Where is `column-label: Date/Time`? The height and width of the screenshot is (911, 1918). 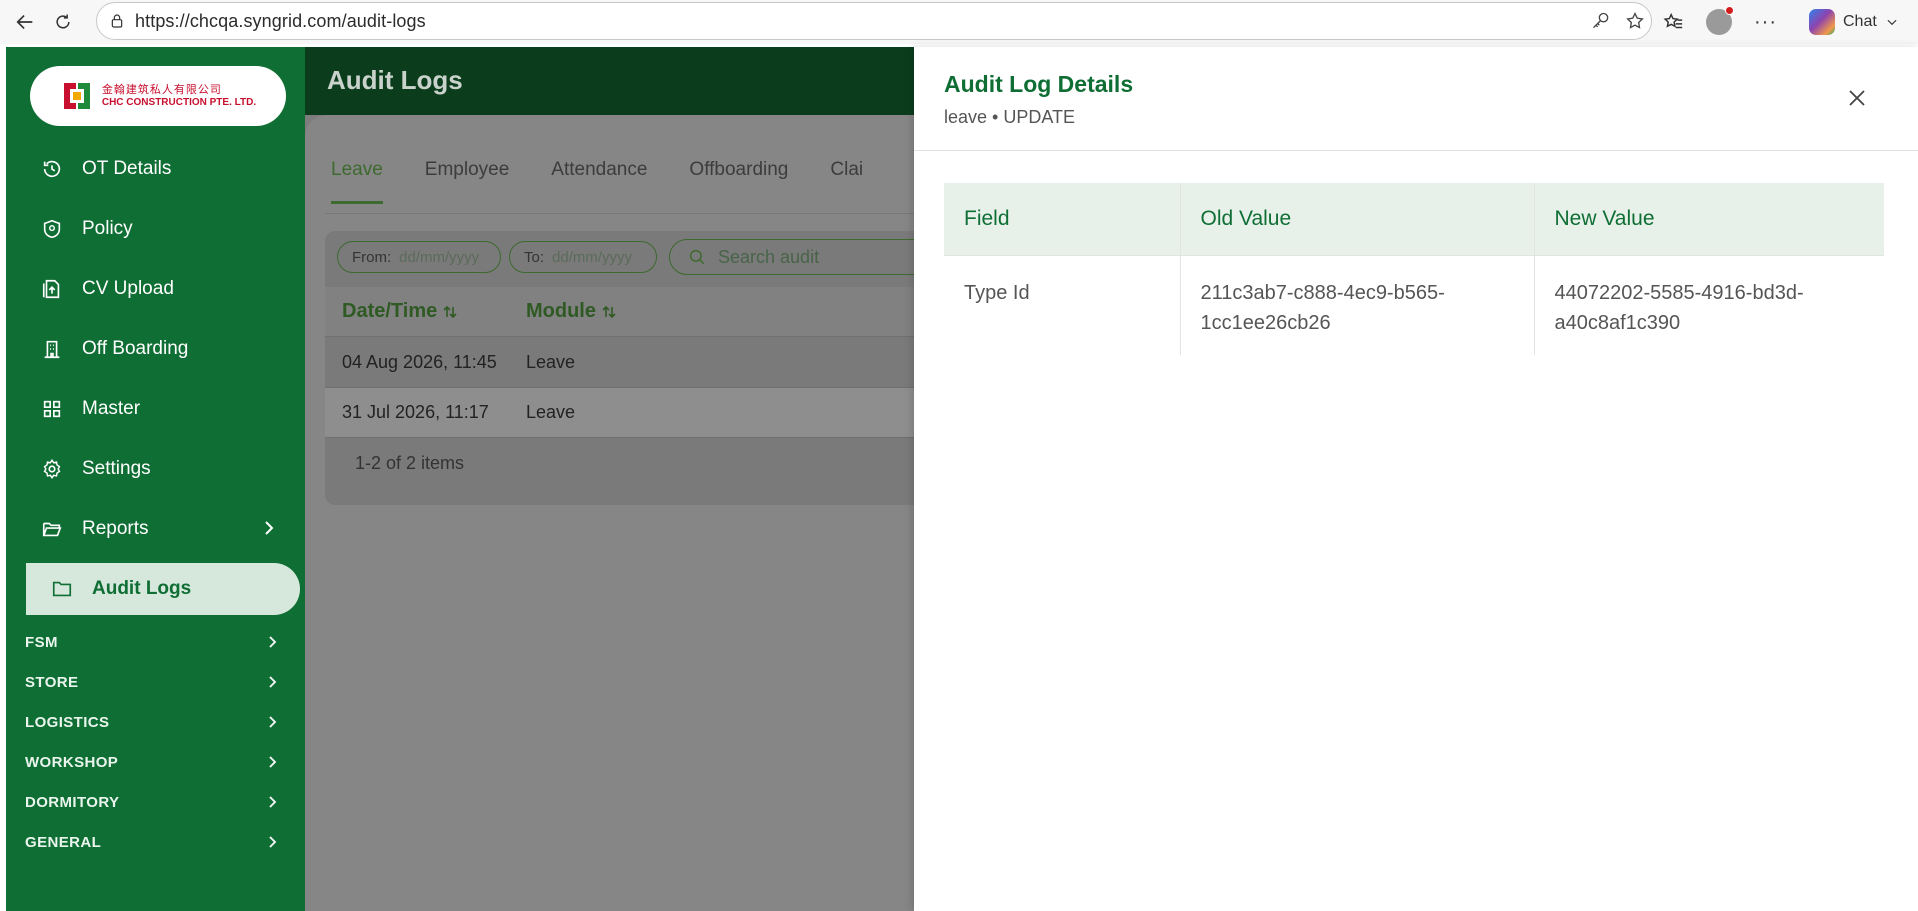 column-label: Date/Time is located at coordinates (390, 311).